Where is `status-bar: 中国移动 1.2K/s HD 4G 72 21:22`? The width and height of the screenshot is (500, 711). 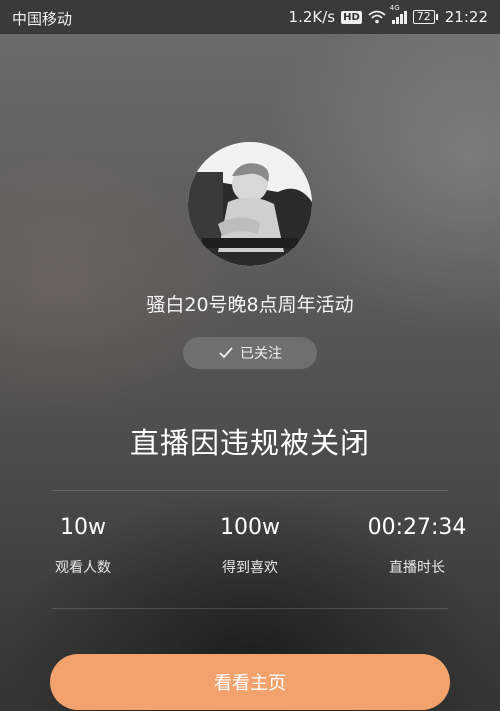 status-bar: 中国移动 1.2K/s HD 4G 72 21:22 is located at coordinates (250, 17).